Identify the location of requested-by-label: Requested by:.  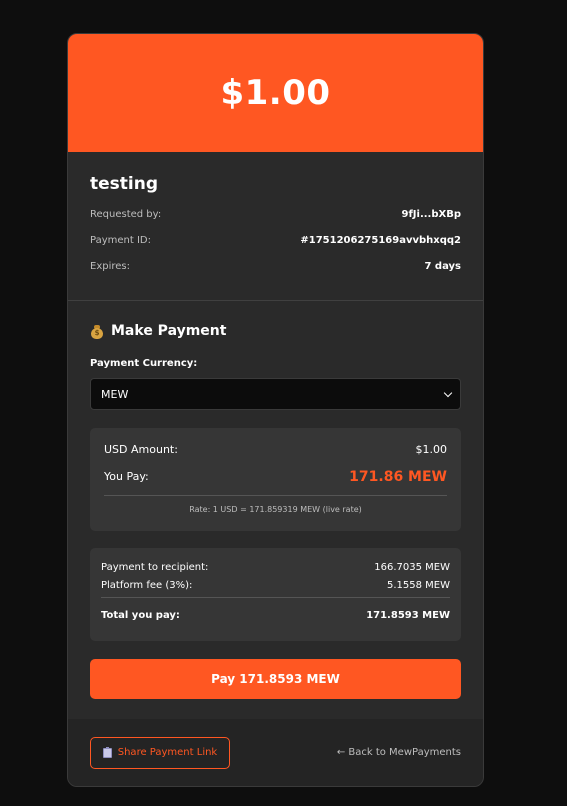
(126, 214).